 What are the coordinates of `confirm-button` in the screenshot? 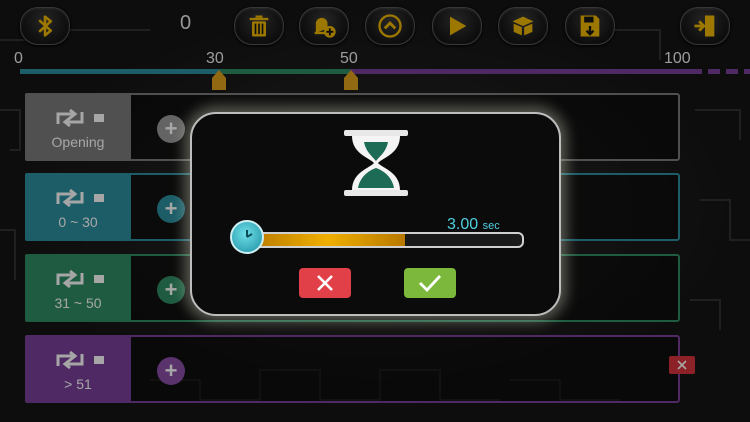 It's located at (430, 283).